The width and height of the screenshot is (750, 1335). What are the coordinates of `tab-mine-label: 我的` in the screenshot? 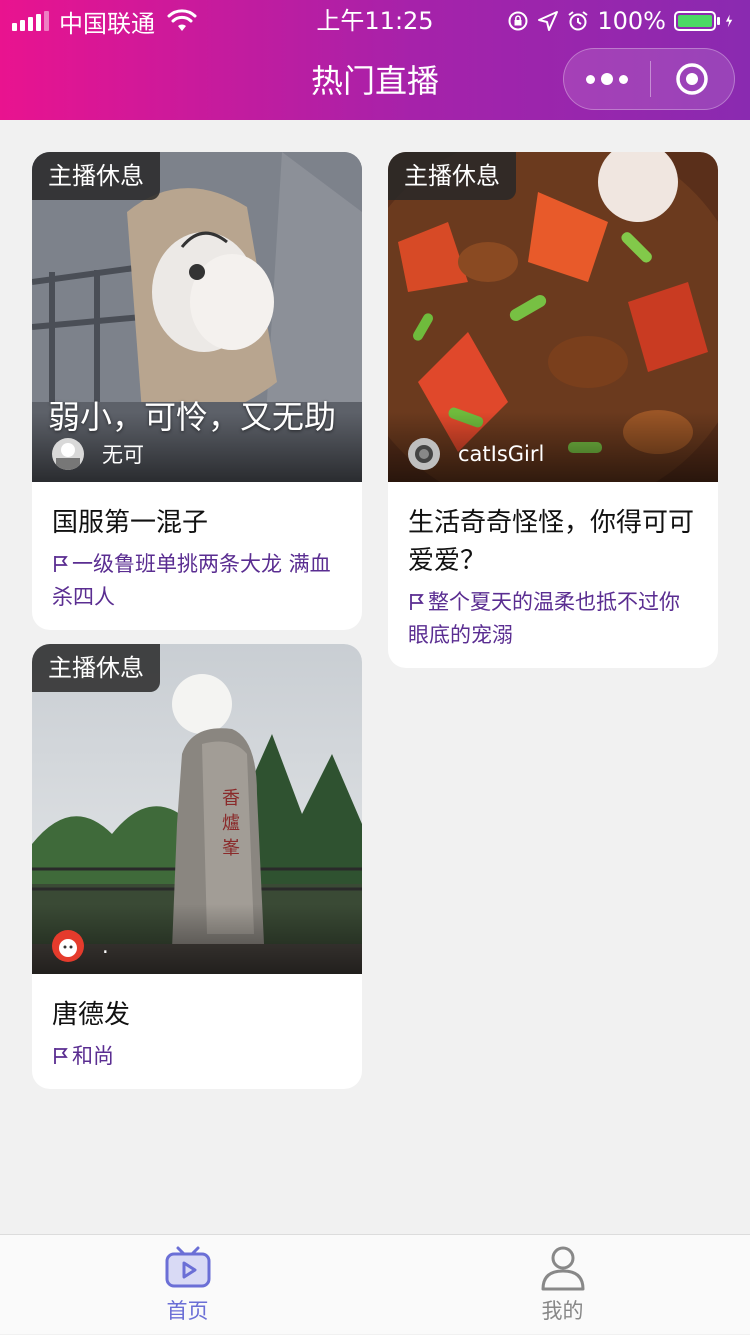 It's located at (562, 1311).